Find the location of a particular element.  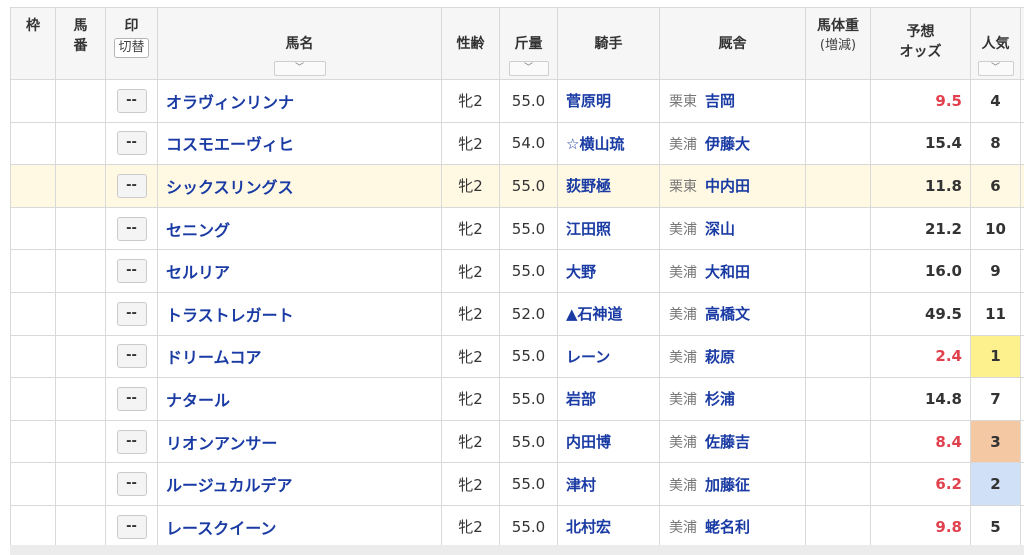

jockey-cell: 岩部 is located at coordinates (608, 399).